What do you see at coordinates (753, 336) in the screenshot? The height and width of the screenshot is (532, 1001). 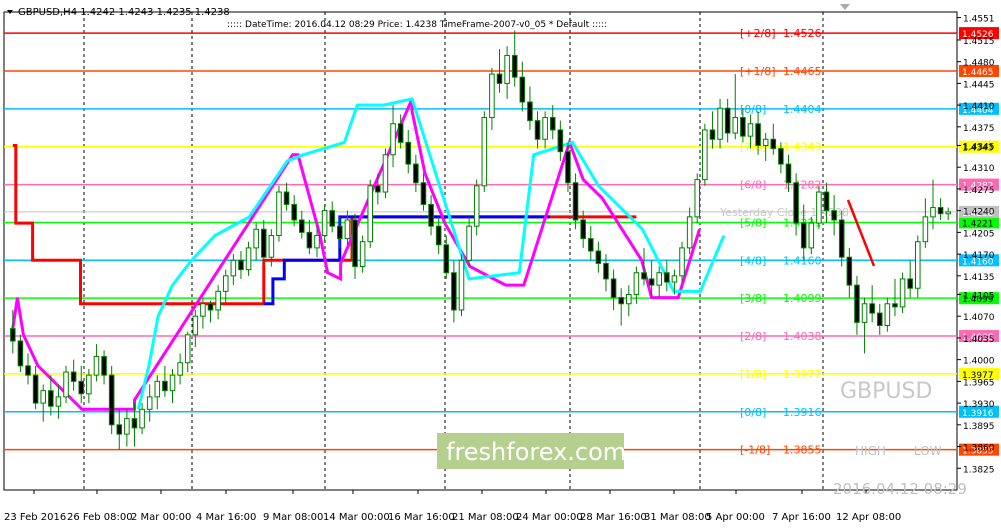 I see `murrey-level-name: [2/8]` at bounding box center [753, 336].